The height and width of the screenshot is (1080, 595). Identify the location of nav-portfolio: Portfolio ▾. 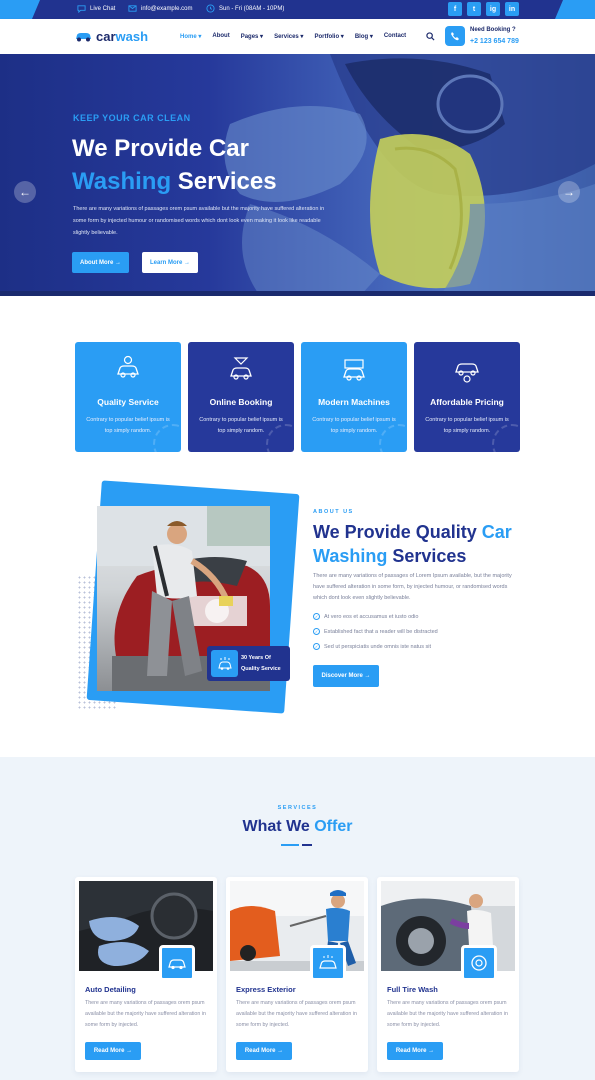
(328, 36).